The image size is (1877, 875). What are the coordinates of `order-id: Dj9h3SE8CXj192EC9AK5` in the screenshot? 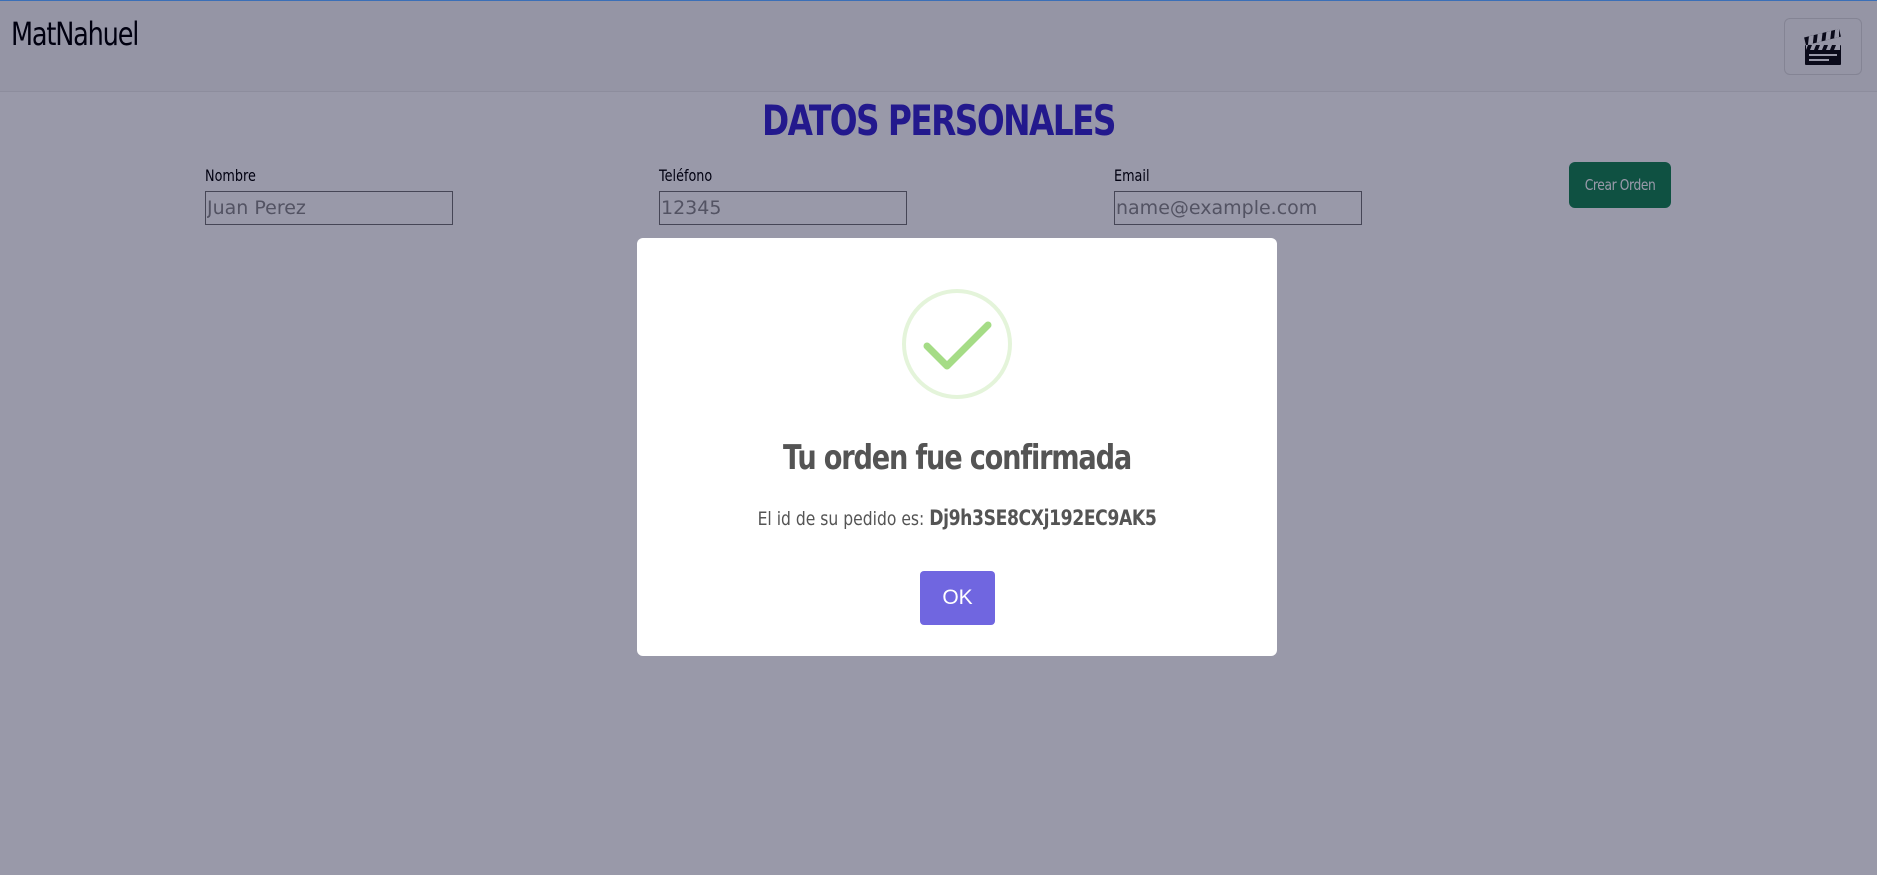 It's located at (1043, 518).